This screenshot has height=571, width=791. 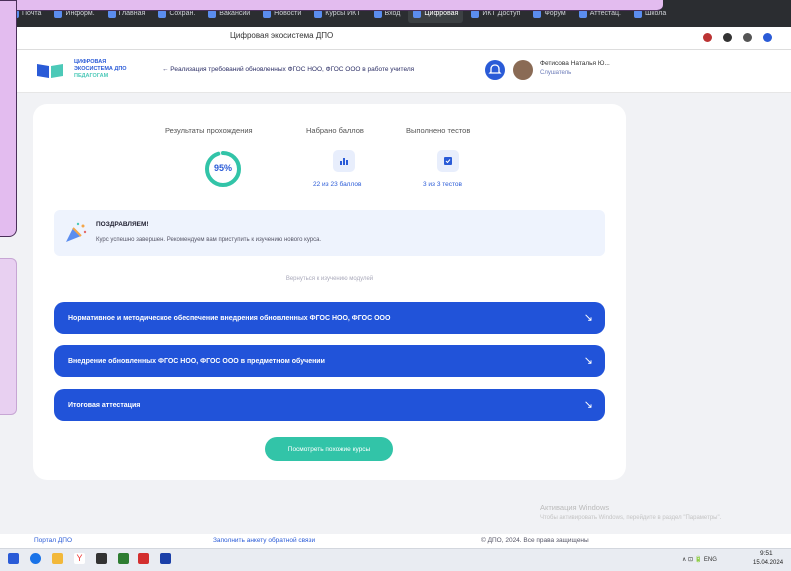 What do you see at coordinates (90, 62) in the screenshot?
I see `logo-line: ЦИФРОВАЯ` at bounding box center [90, 62].